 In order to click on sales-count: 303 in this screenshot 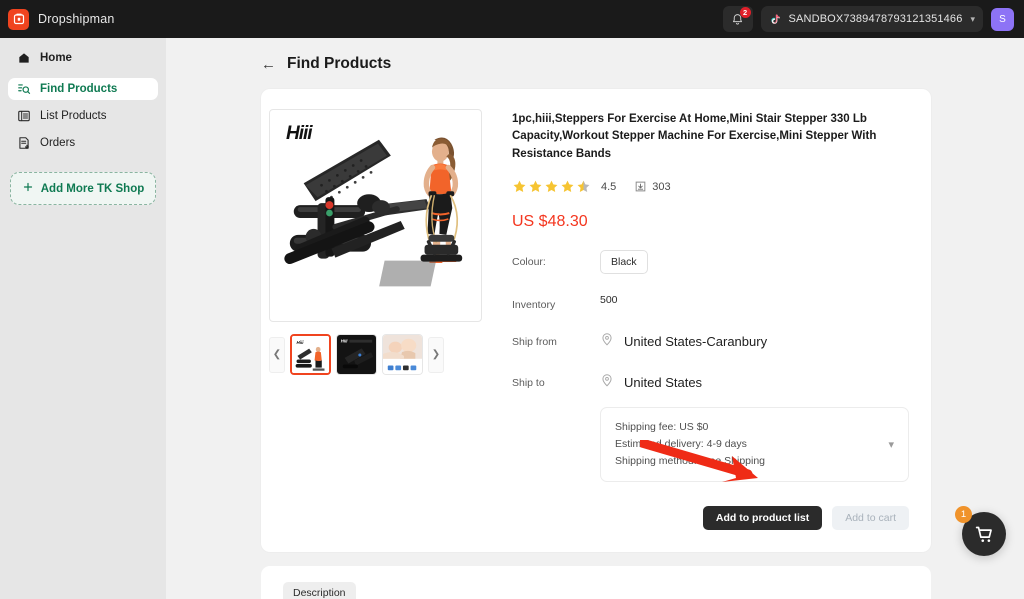, I will do `click(661, 186)`.